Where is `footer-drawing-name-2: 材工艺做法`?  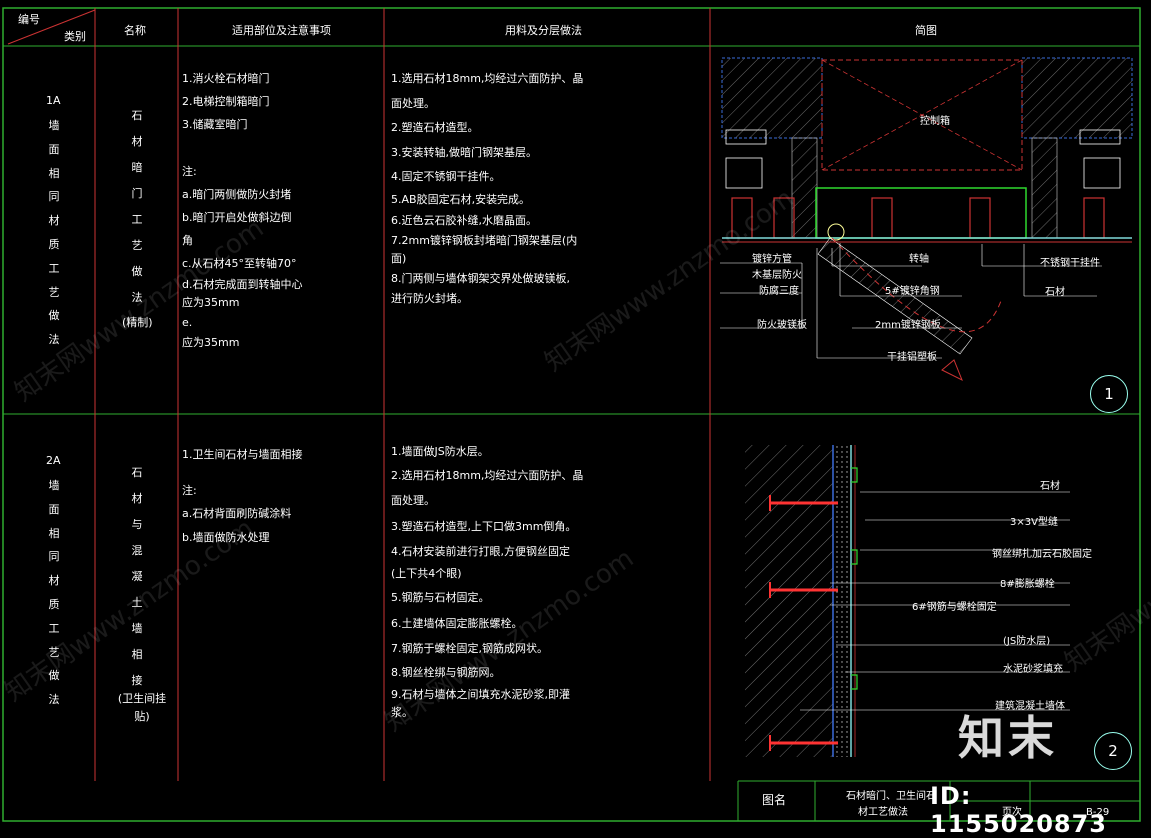
footer-drawing-name-2: 材工艺做法 is located at coordinates (883, 812).